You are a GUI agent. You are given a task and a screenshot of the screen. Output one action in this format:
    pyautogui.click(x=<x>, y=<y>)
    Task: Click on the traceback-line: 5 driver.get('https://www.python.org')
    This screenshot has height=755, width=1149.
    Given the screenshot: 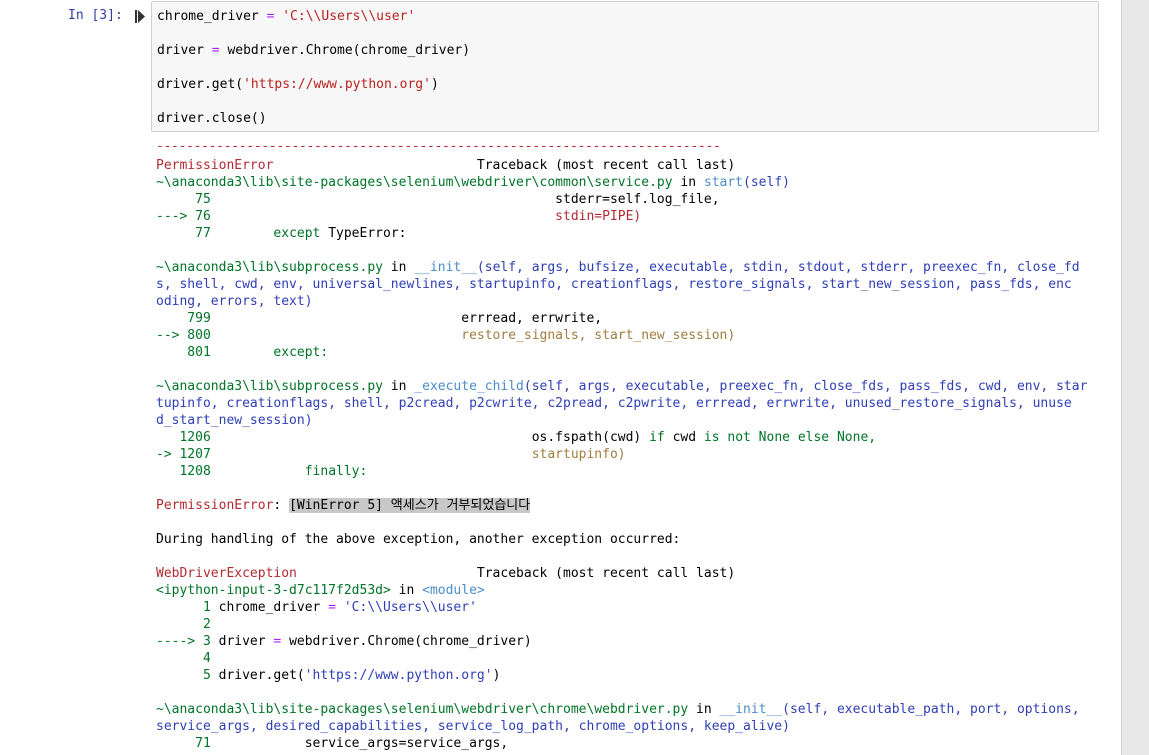 What is the action you would take?
    pyautogui.click(x=328, y=675)
    